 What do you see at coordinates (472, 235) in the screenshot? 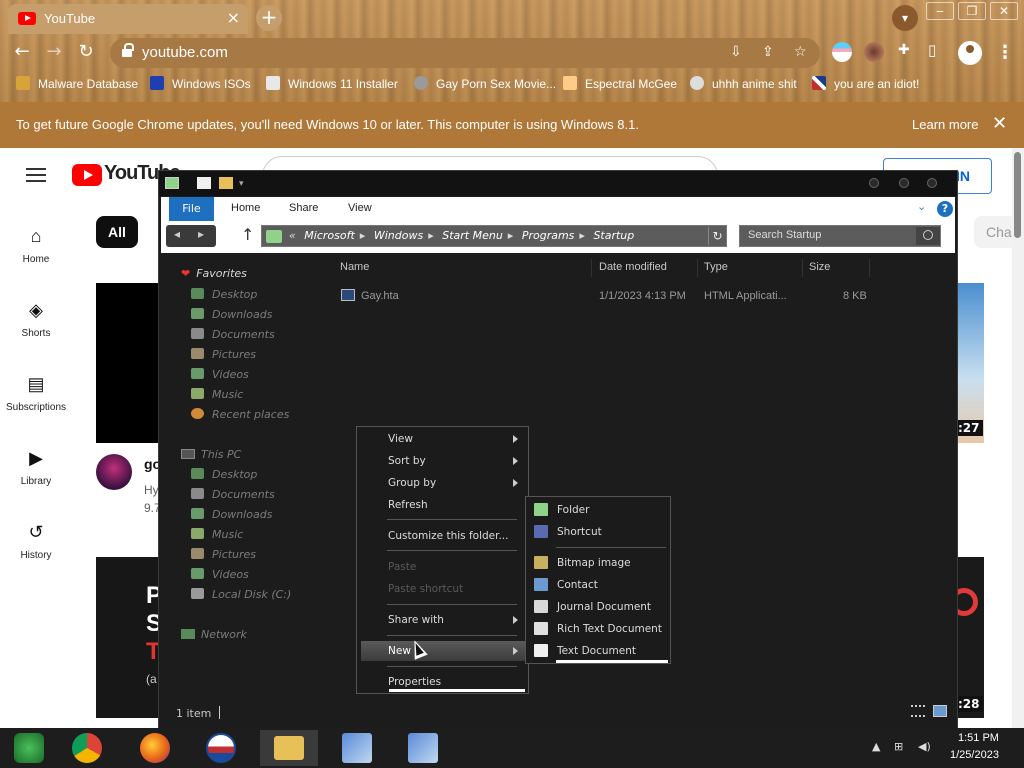
I see `breadcrumb-start-menu: Start Menu` at bounding box center [472, 235].